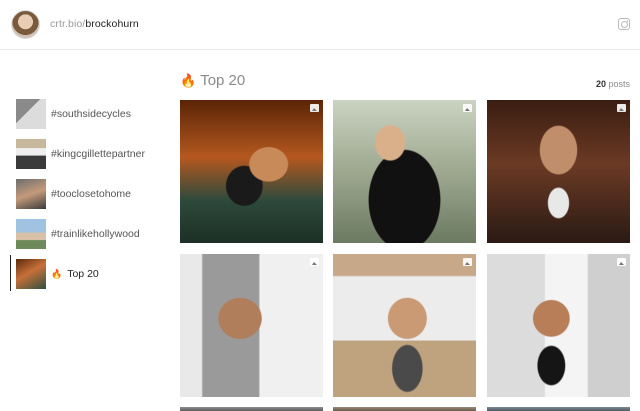 The image size is (640, 411). I want to click on sidebar-item-tooclosetohome: #tooclosetohome, so click(80, 195).